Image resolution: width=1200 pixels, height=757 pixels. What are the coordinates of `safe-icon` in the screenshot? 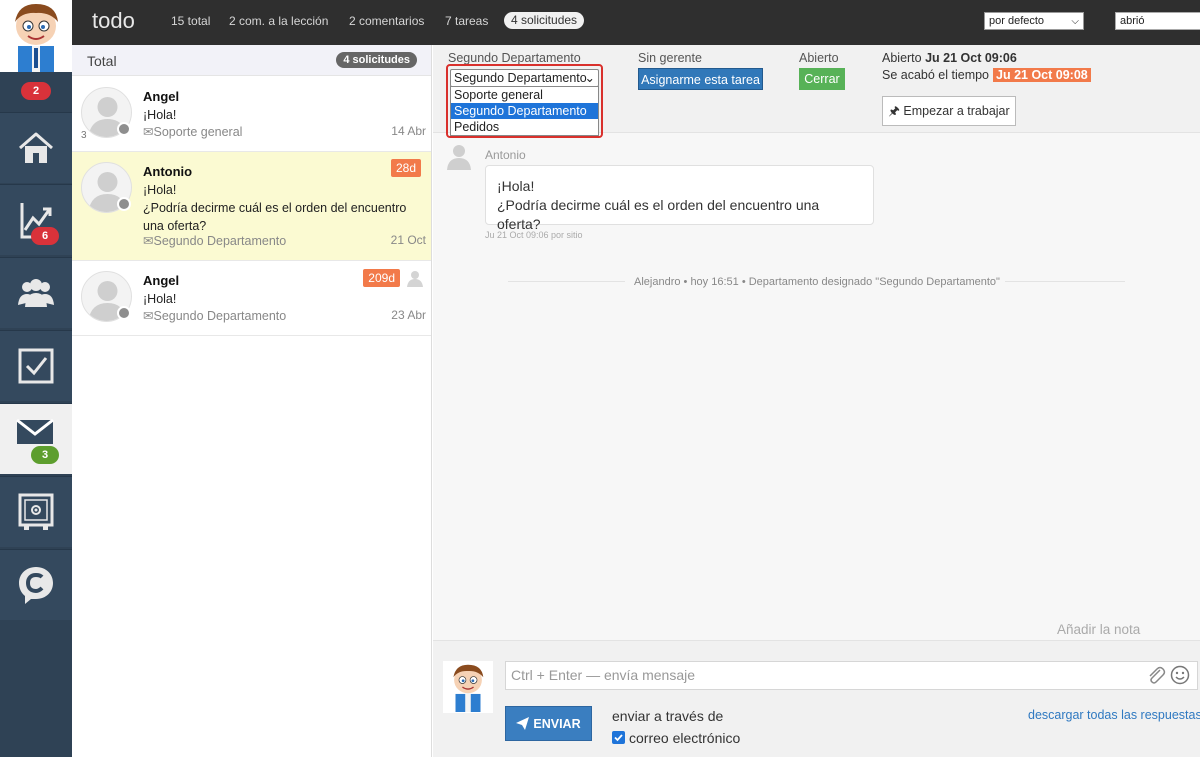 It's located at (36, 511).